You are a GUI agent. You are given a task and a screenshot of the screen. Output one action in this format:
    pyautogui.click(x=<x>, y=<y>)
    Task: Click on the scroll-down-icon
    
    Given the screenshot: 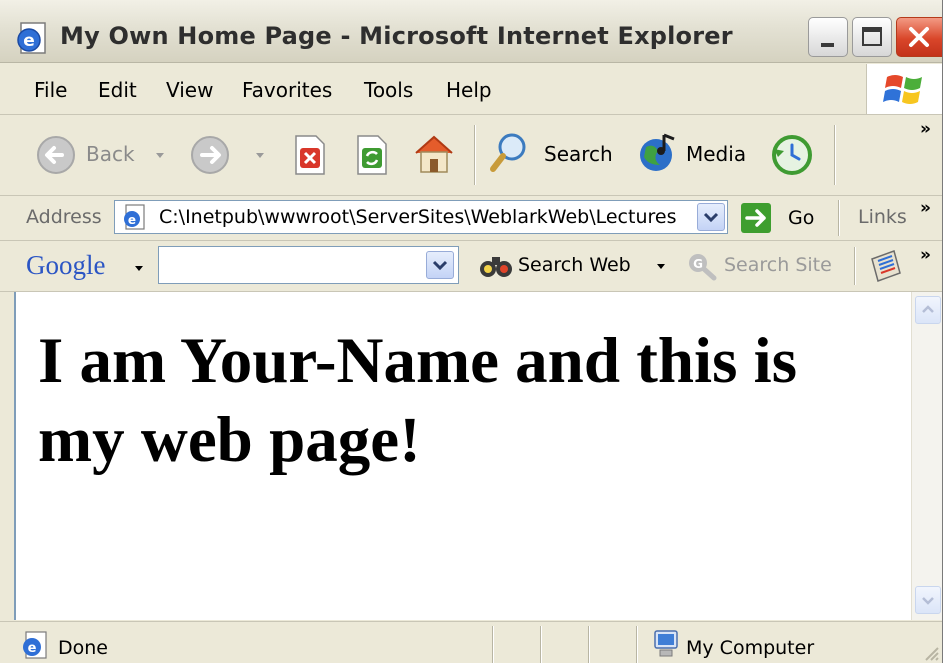 What is the action you would take?
    pyautogui.click(x=928, y=601)
    